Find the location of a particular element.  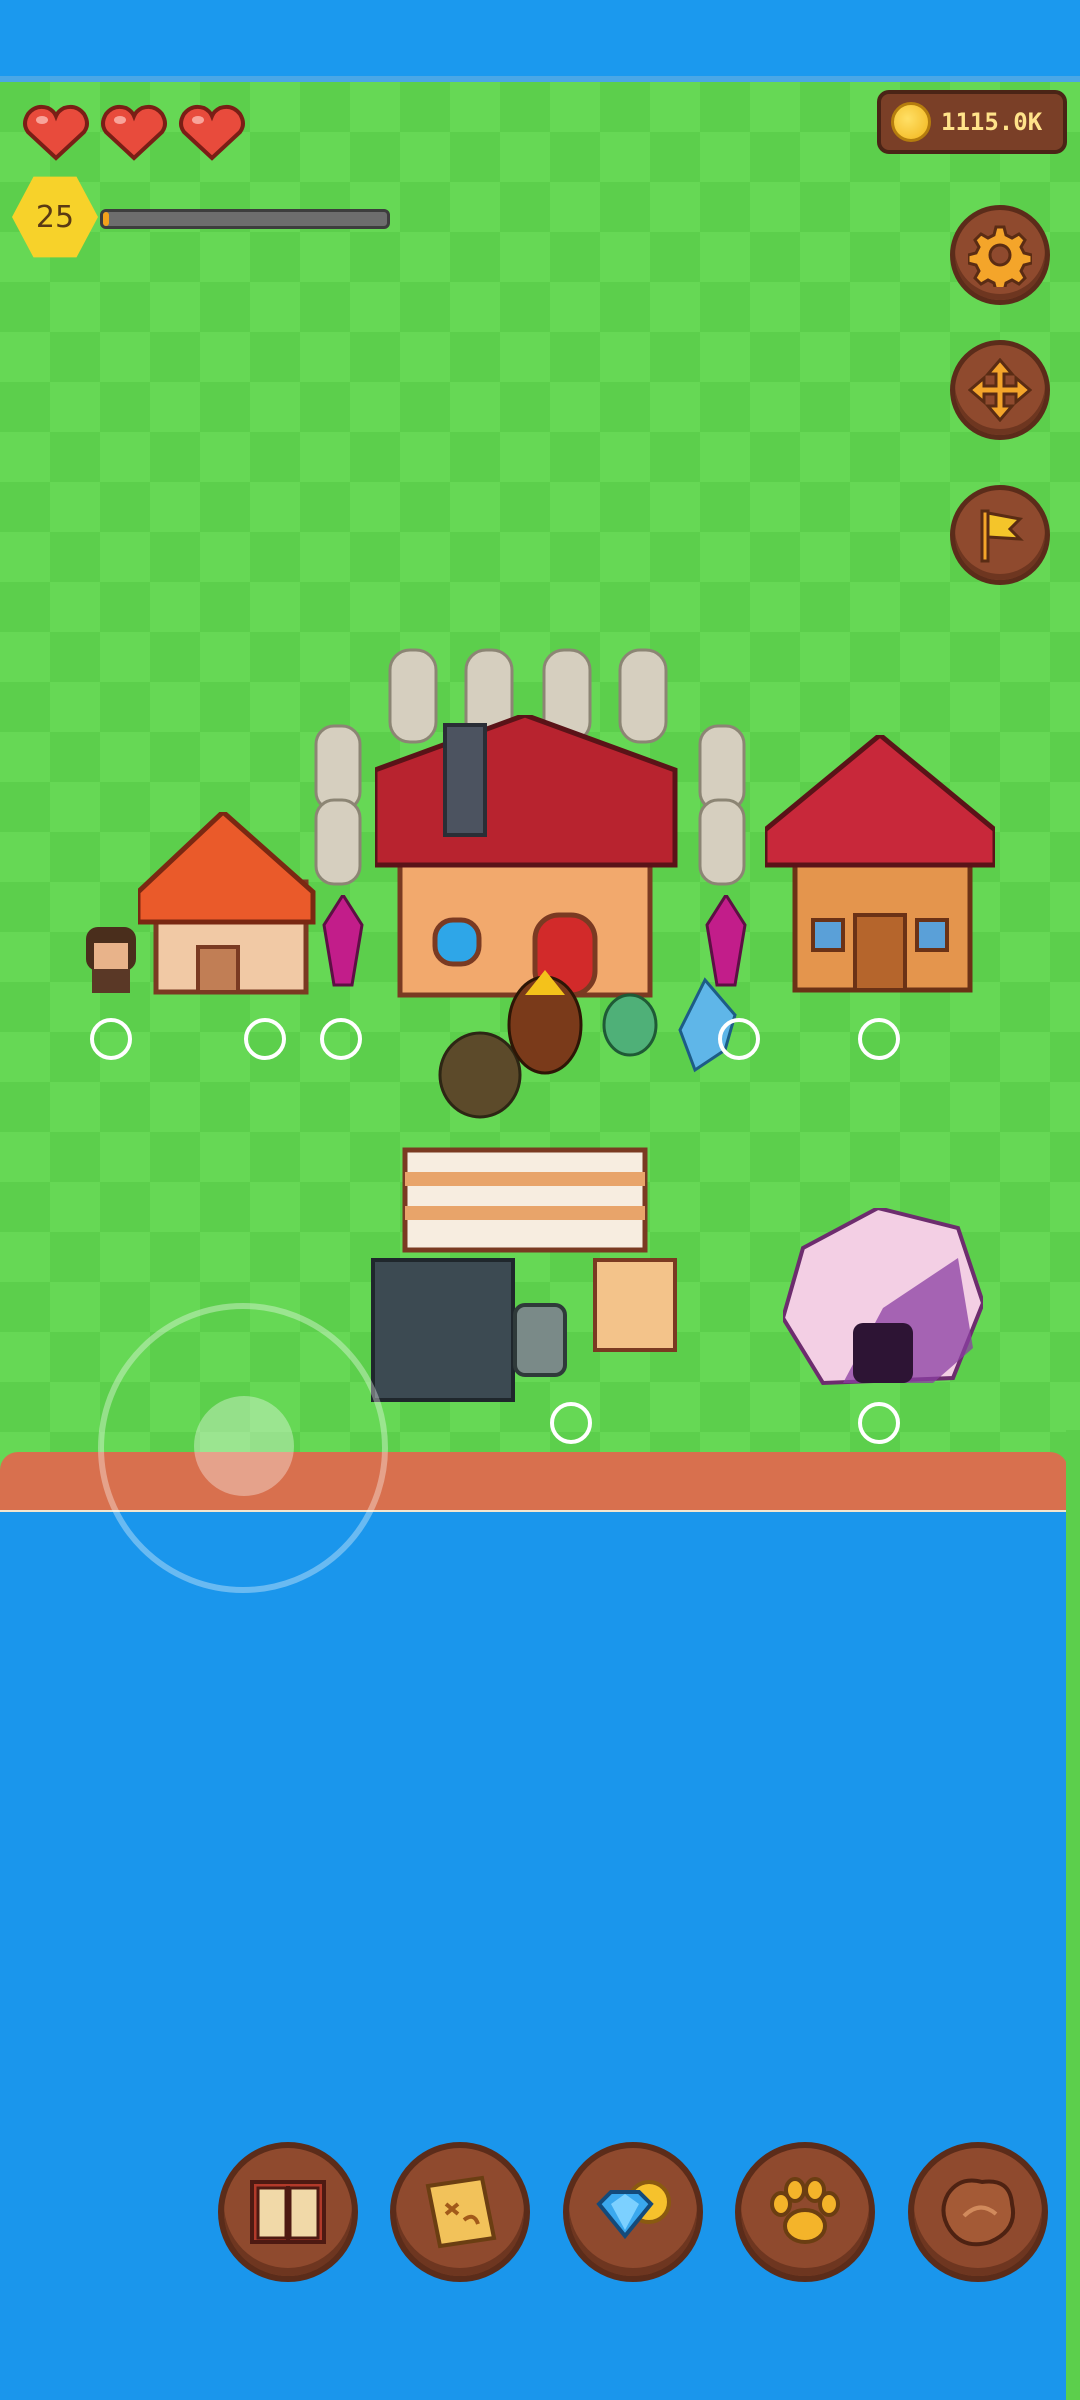

level-value: 25 is located at coordinates (55, 217).